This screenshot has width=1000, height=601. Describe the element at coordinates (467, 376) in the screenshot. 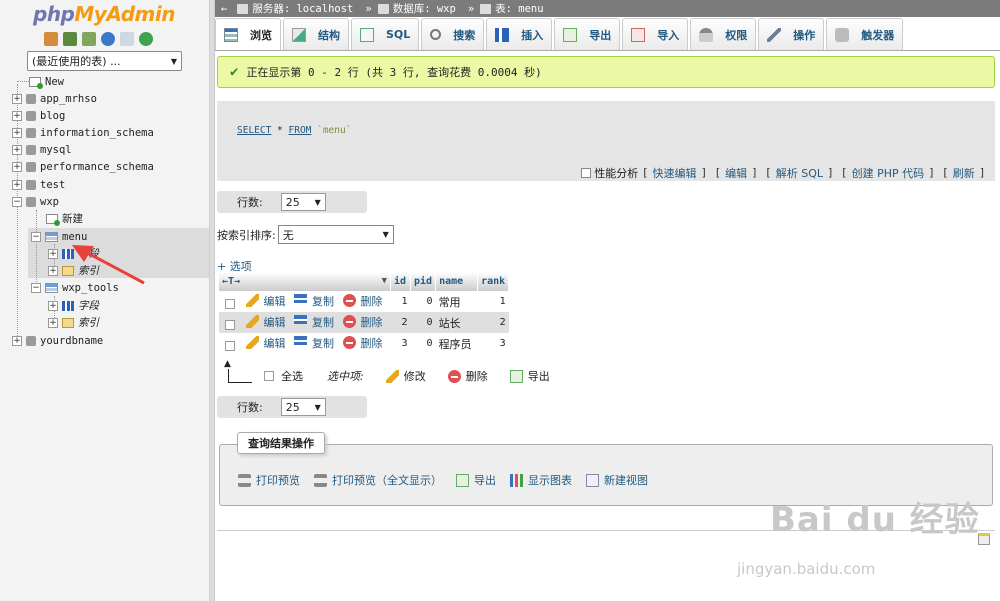

I see `bulk-delete-button: 删除` at that location.